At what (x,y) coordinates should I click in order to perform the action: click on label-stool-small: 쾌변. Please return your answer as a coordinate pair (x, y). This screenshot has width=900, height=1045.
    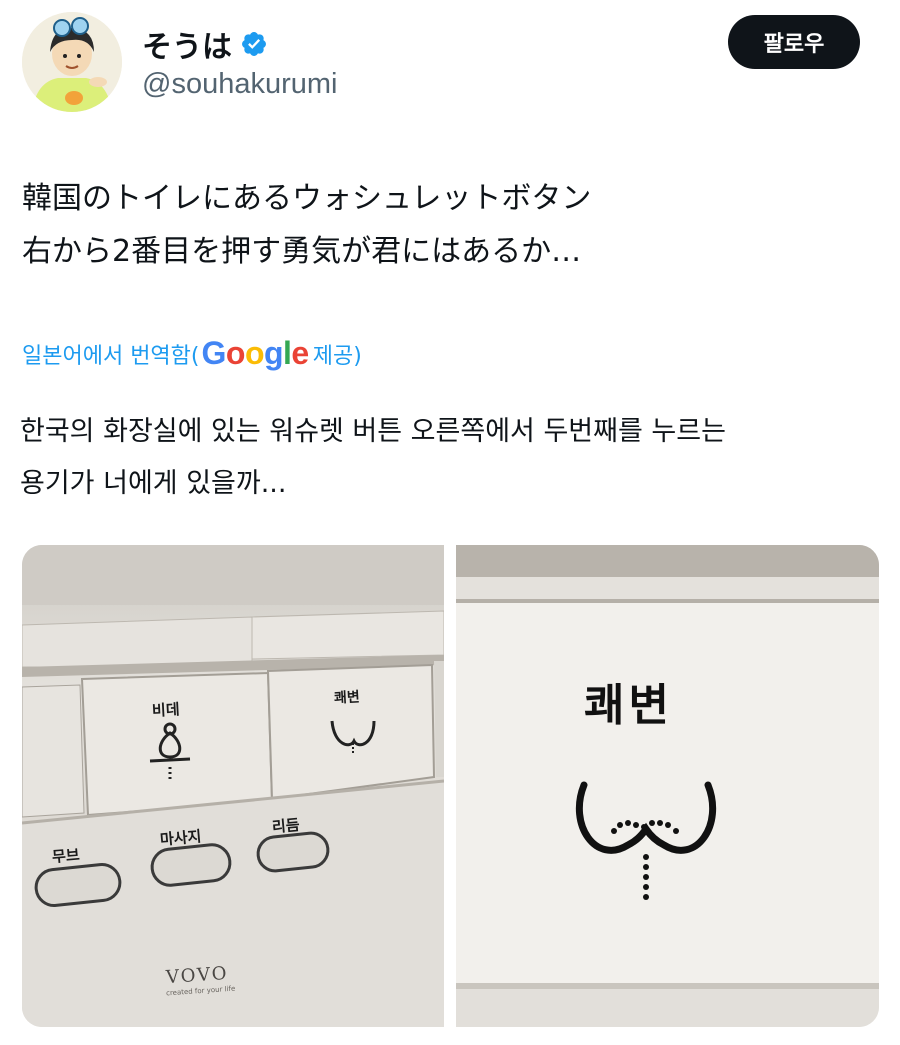
    Looking at the image, I should click on (347, 698).